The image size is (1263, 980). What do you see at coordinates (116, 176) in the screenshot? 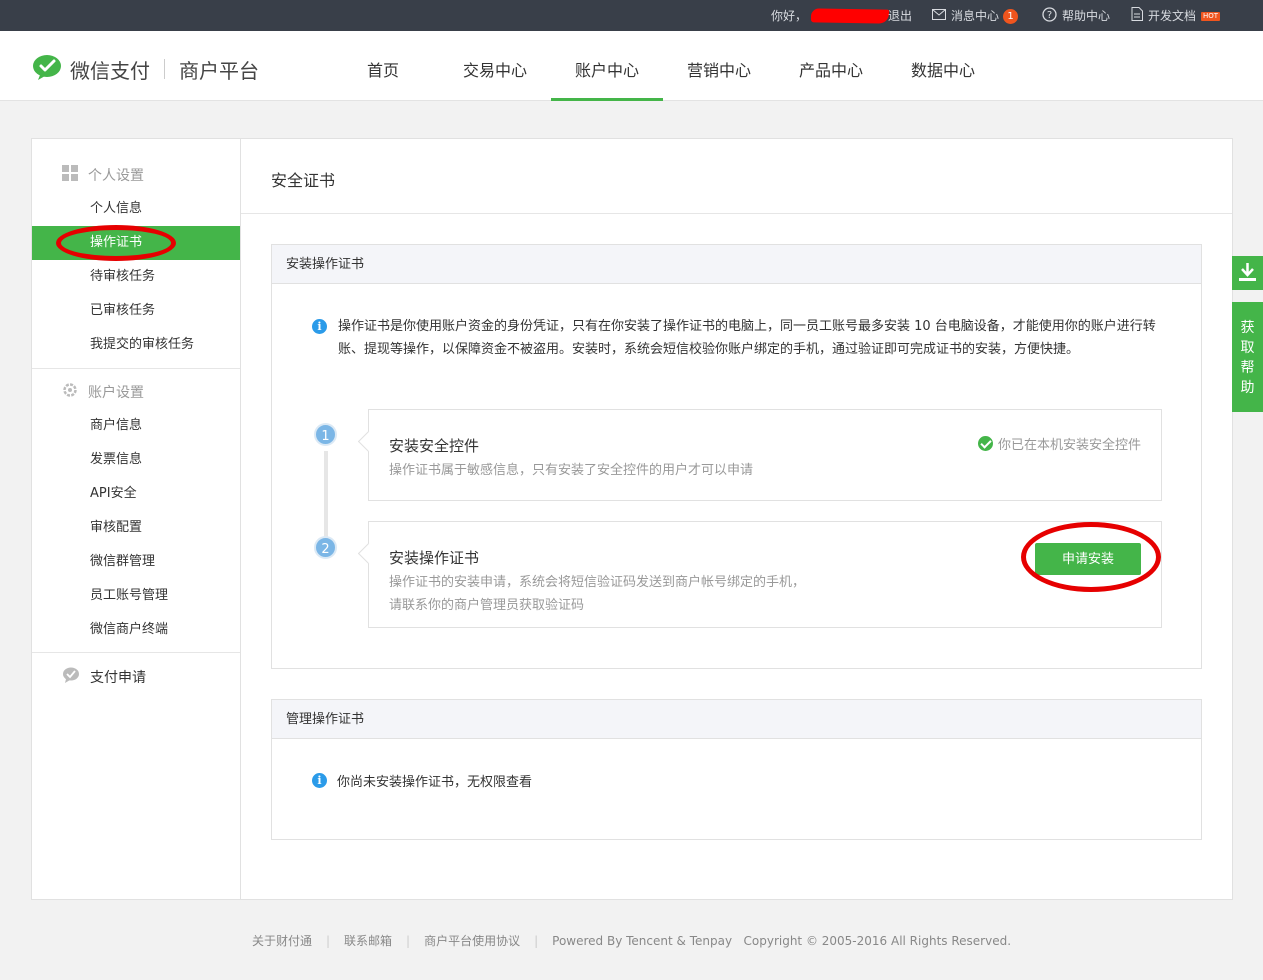
I see `personal-settings-label: 个人设置` at bounding box center [116, 176].